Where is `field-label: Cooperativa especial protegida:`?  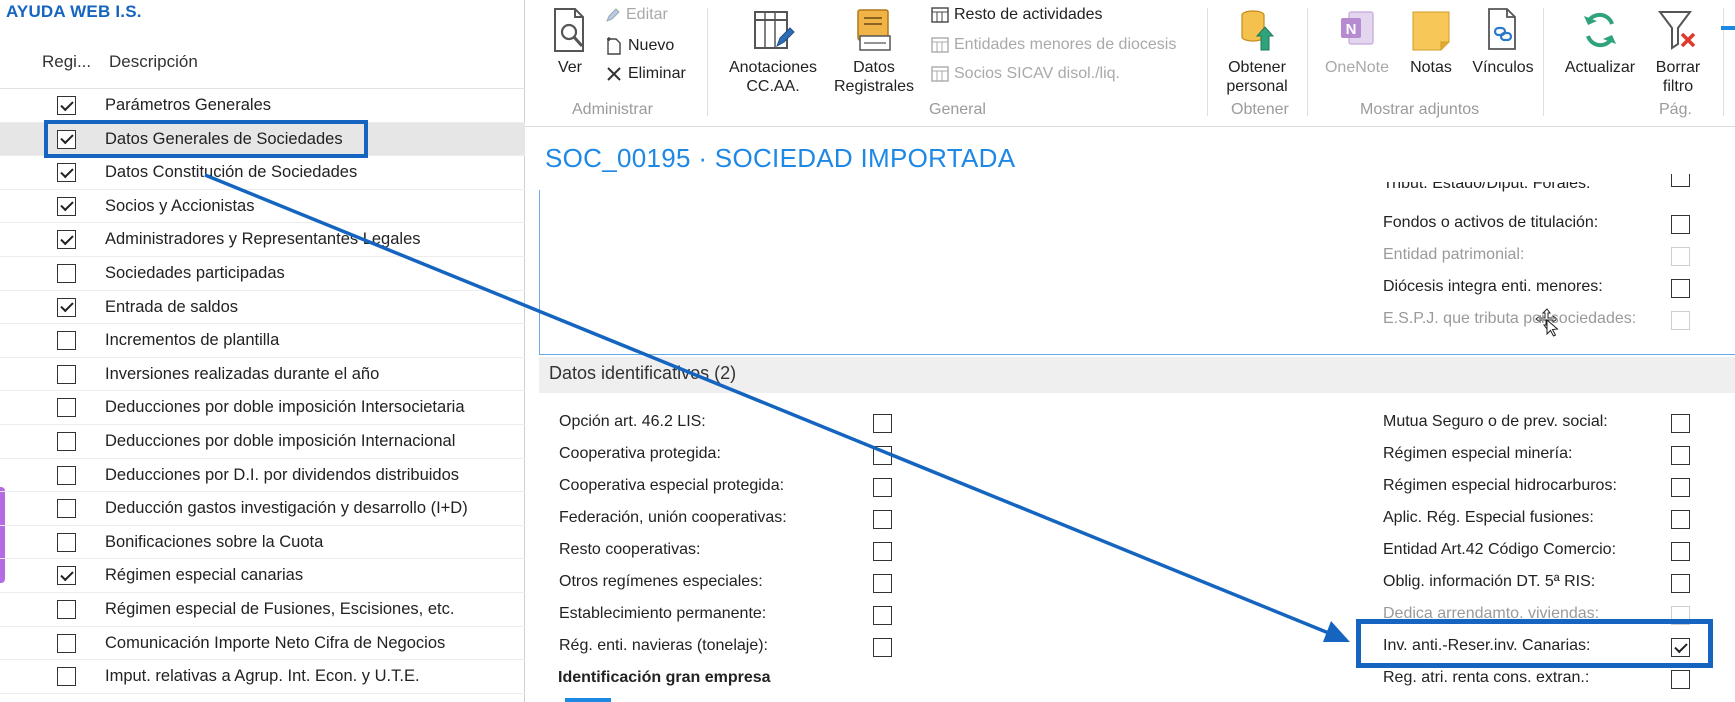 field-label: Cooperativa especial protegida: is located at coordinates (672, 485).